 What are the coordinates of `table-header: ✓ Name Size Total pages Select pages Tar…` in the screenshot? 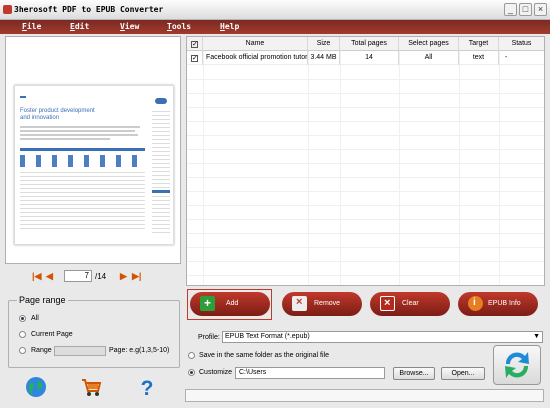 It's located at (365, 44).